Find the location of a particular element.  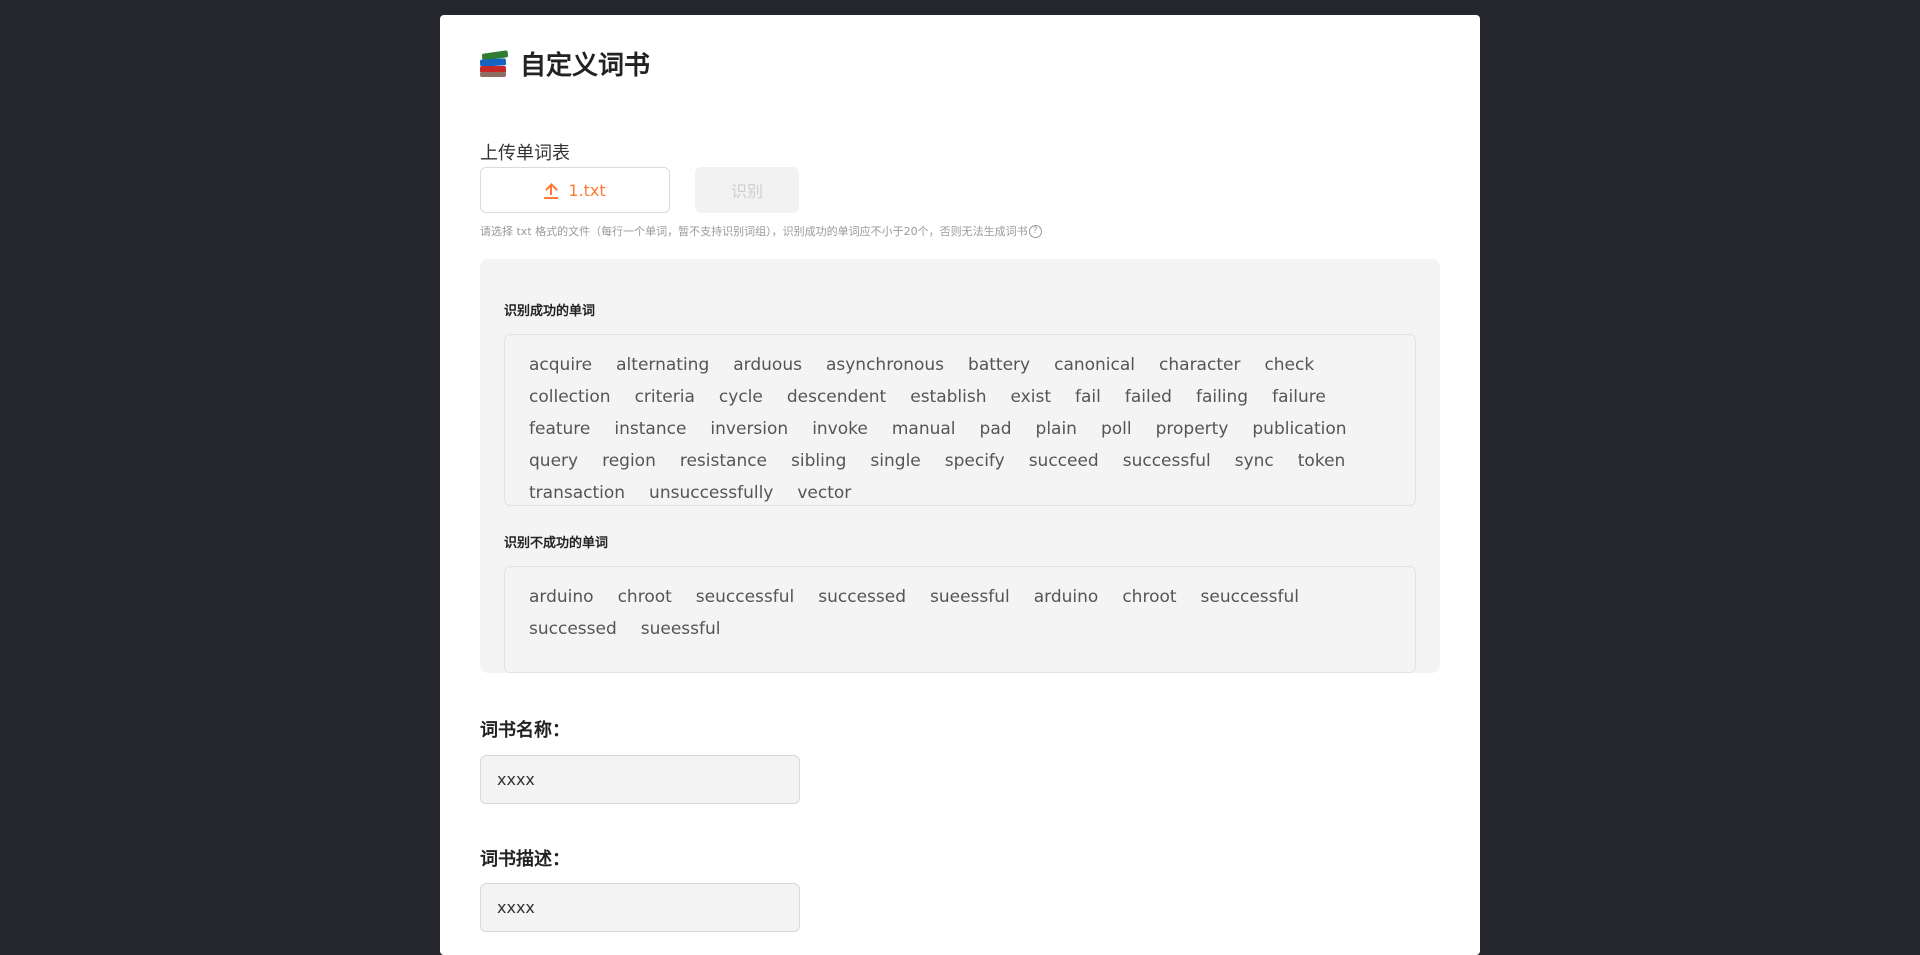

word-chip: vector is located at coordinates (824, 493).